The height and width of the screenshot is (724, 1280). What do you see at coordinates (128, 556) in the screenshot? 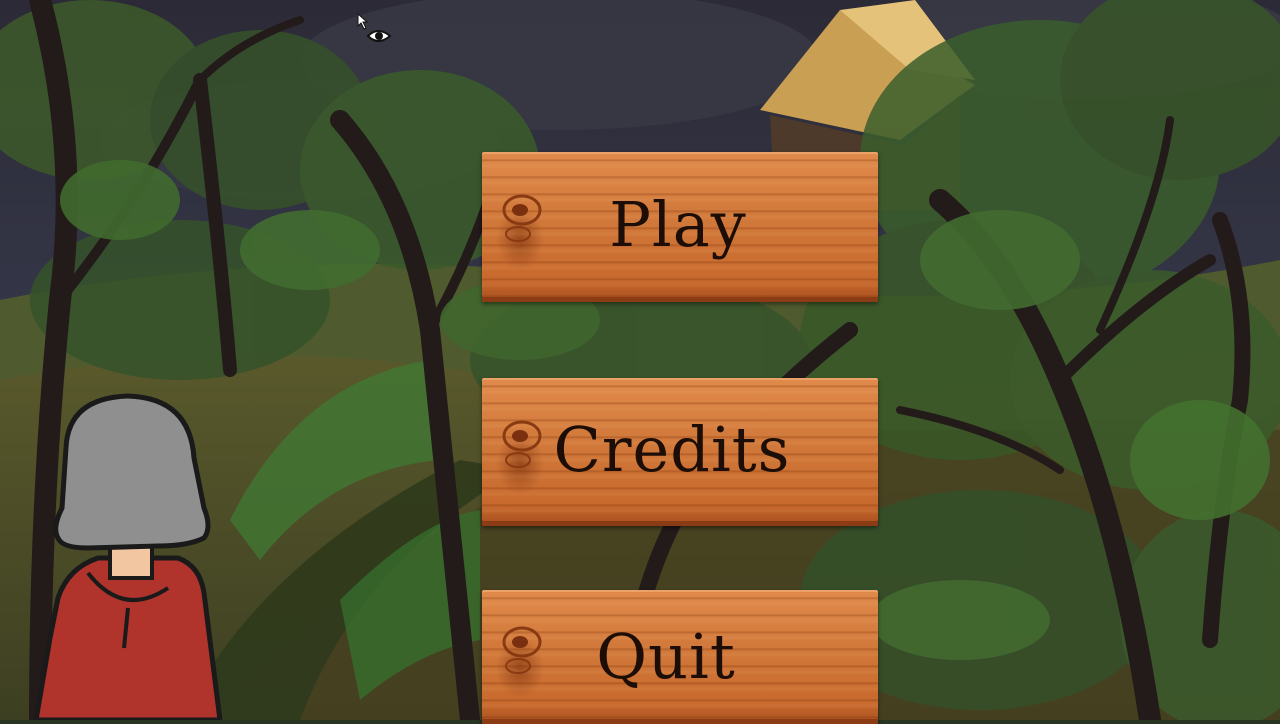
I see `player-character` at bounding box center [128, 556].